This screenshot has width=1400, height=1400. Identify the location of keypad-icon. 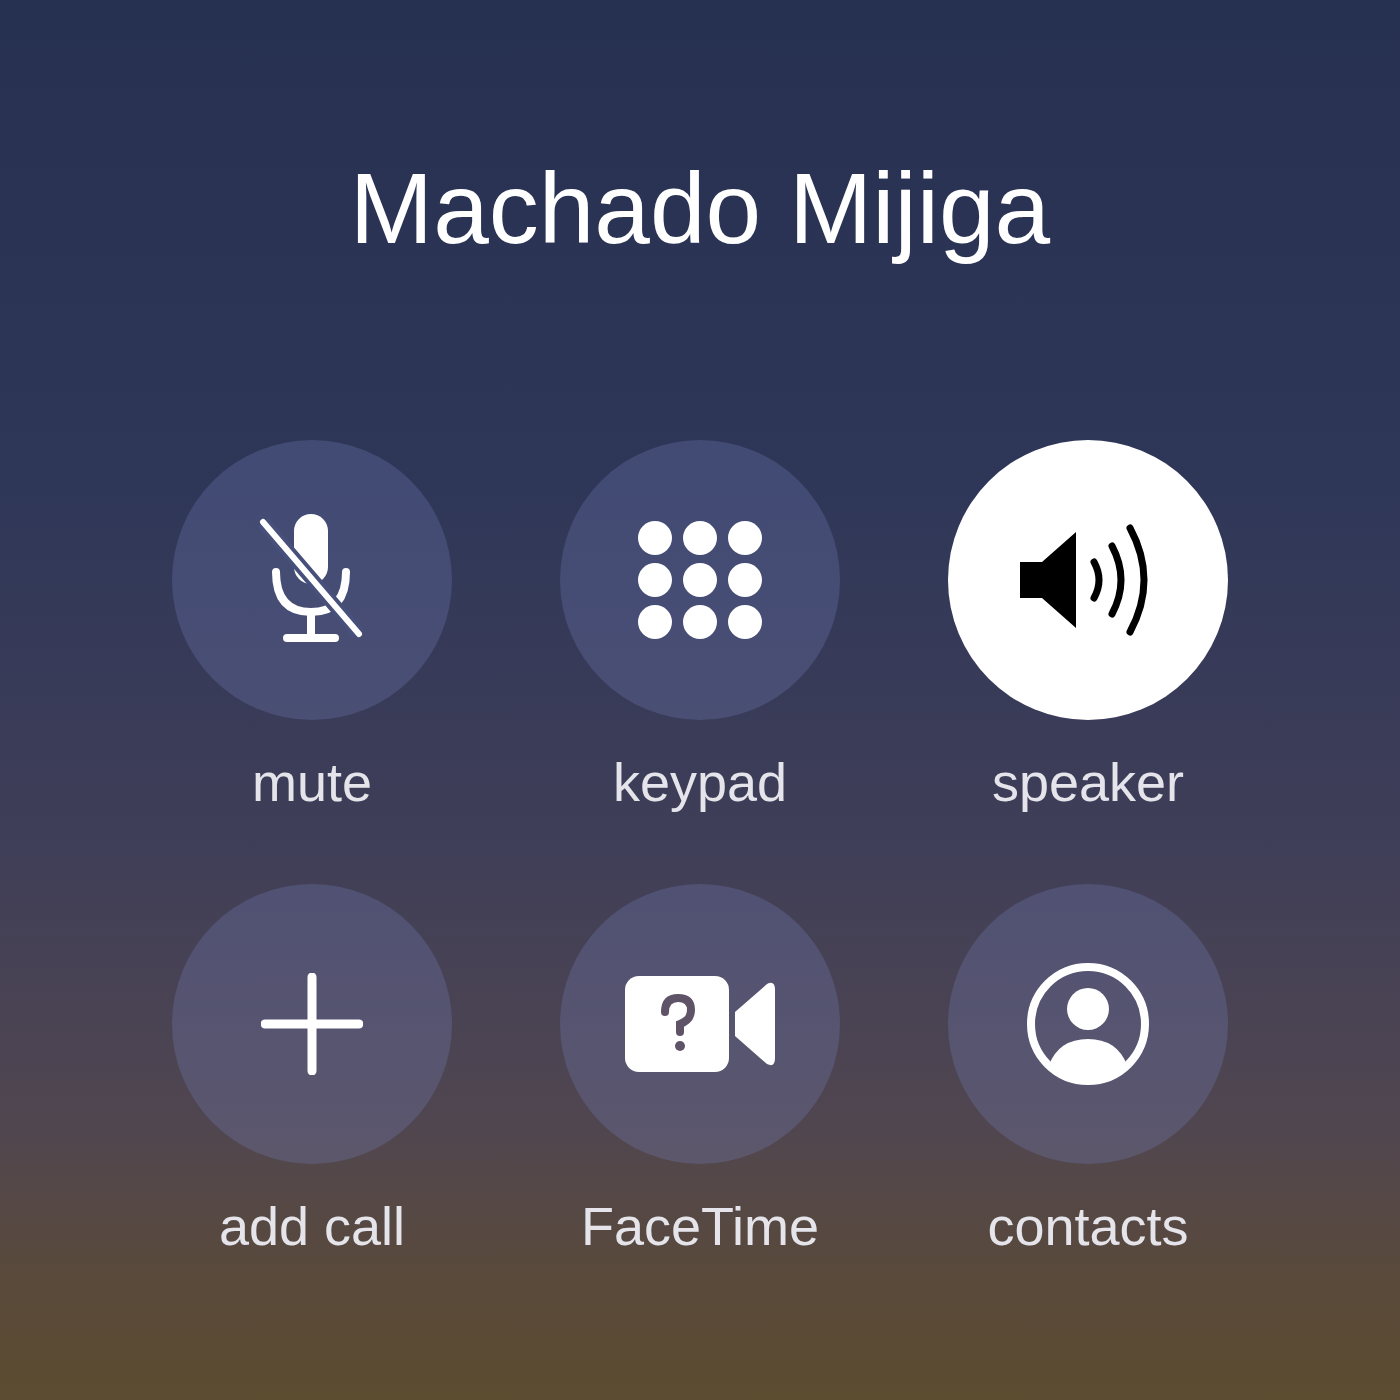
(700, 580).